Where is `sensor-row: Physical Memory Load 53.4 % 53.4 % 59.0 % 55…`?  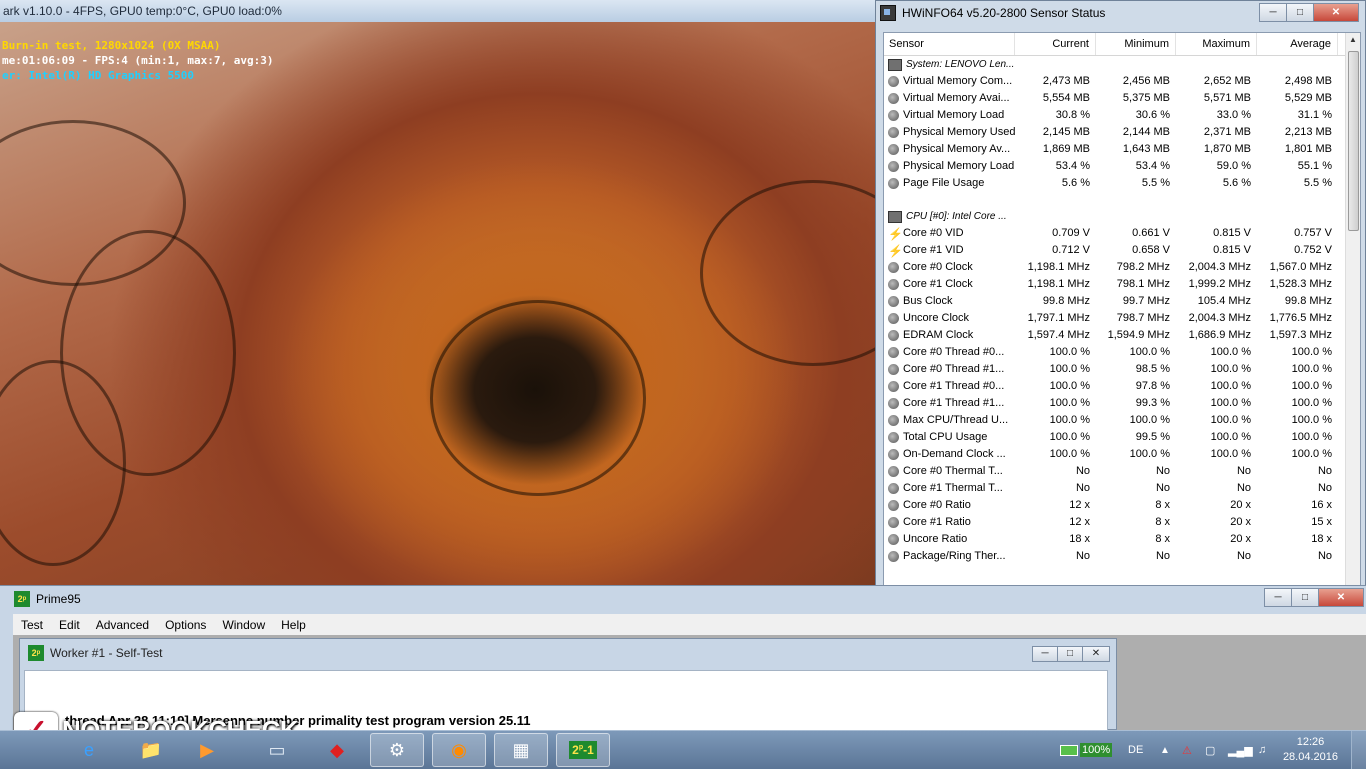 sensor-row: Physical Memory Load 53.4 % 53.4 % 59.0 % 55… is located at coordinates (1115, 166).